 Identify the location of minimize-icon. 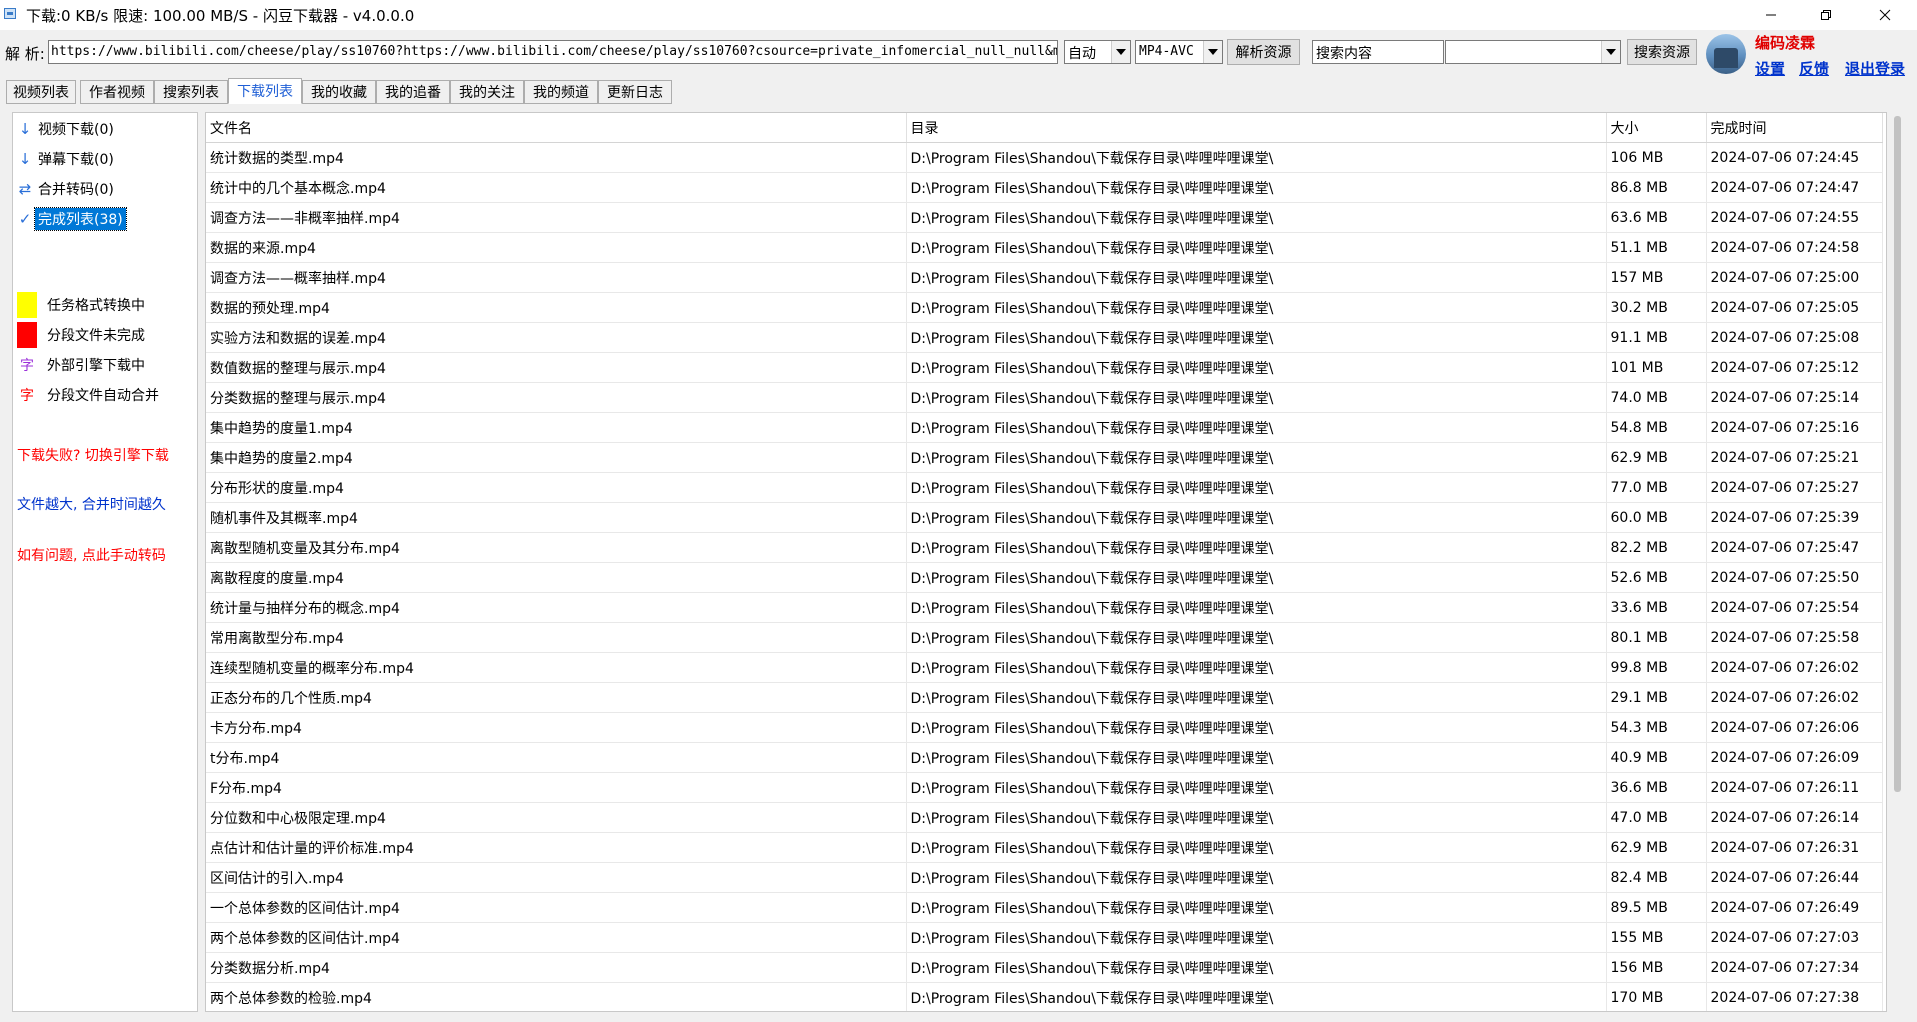
(1771, 15).